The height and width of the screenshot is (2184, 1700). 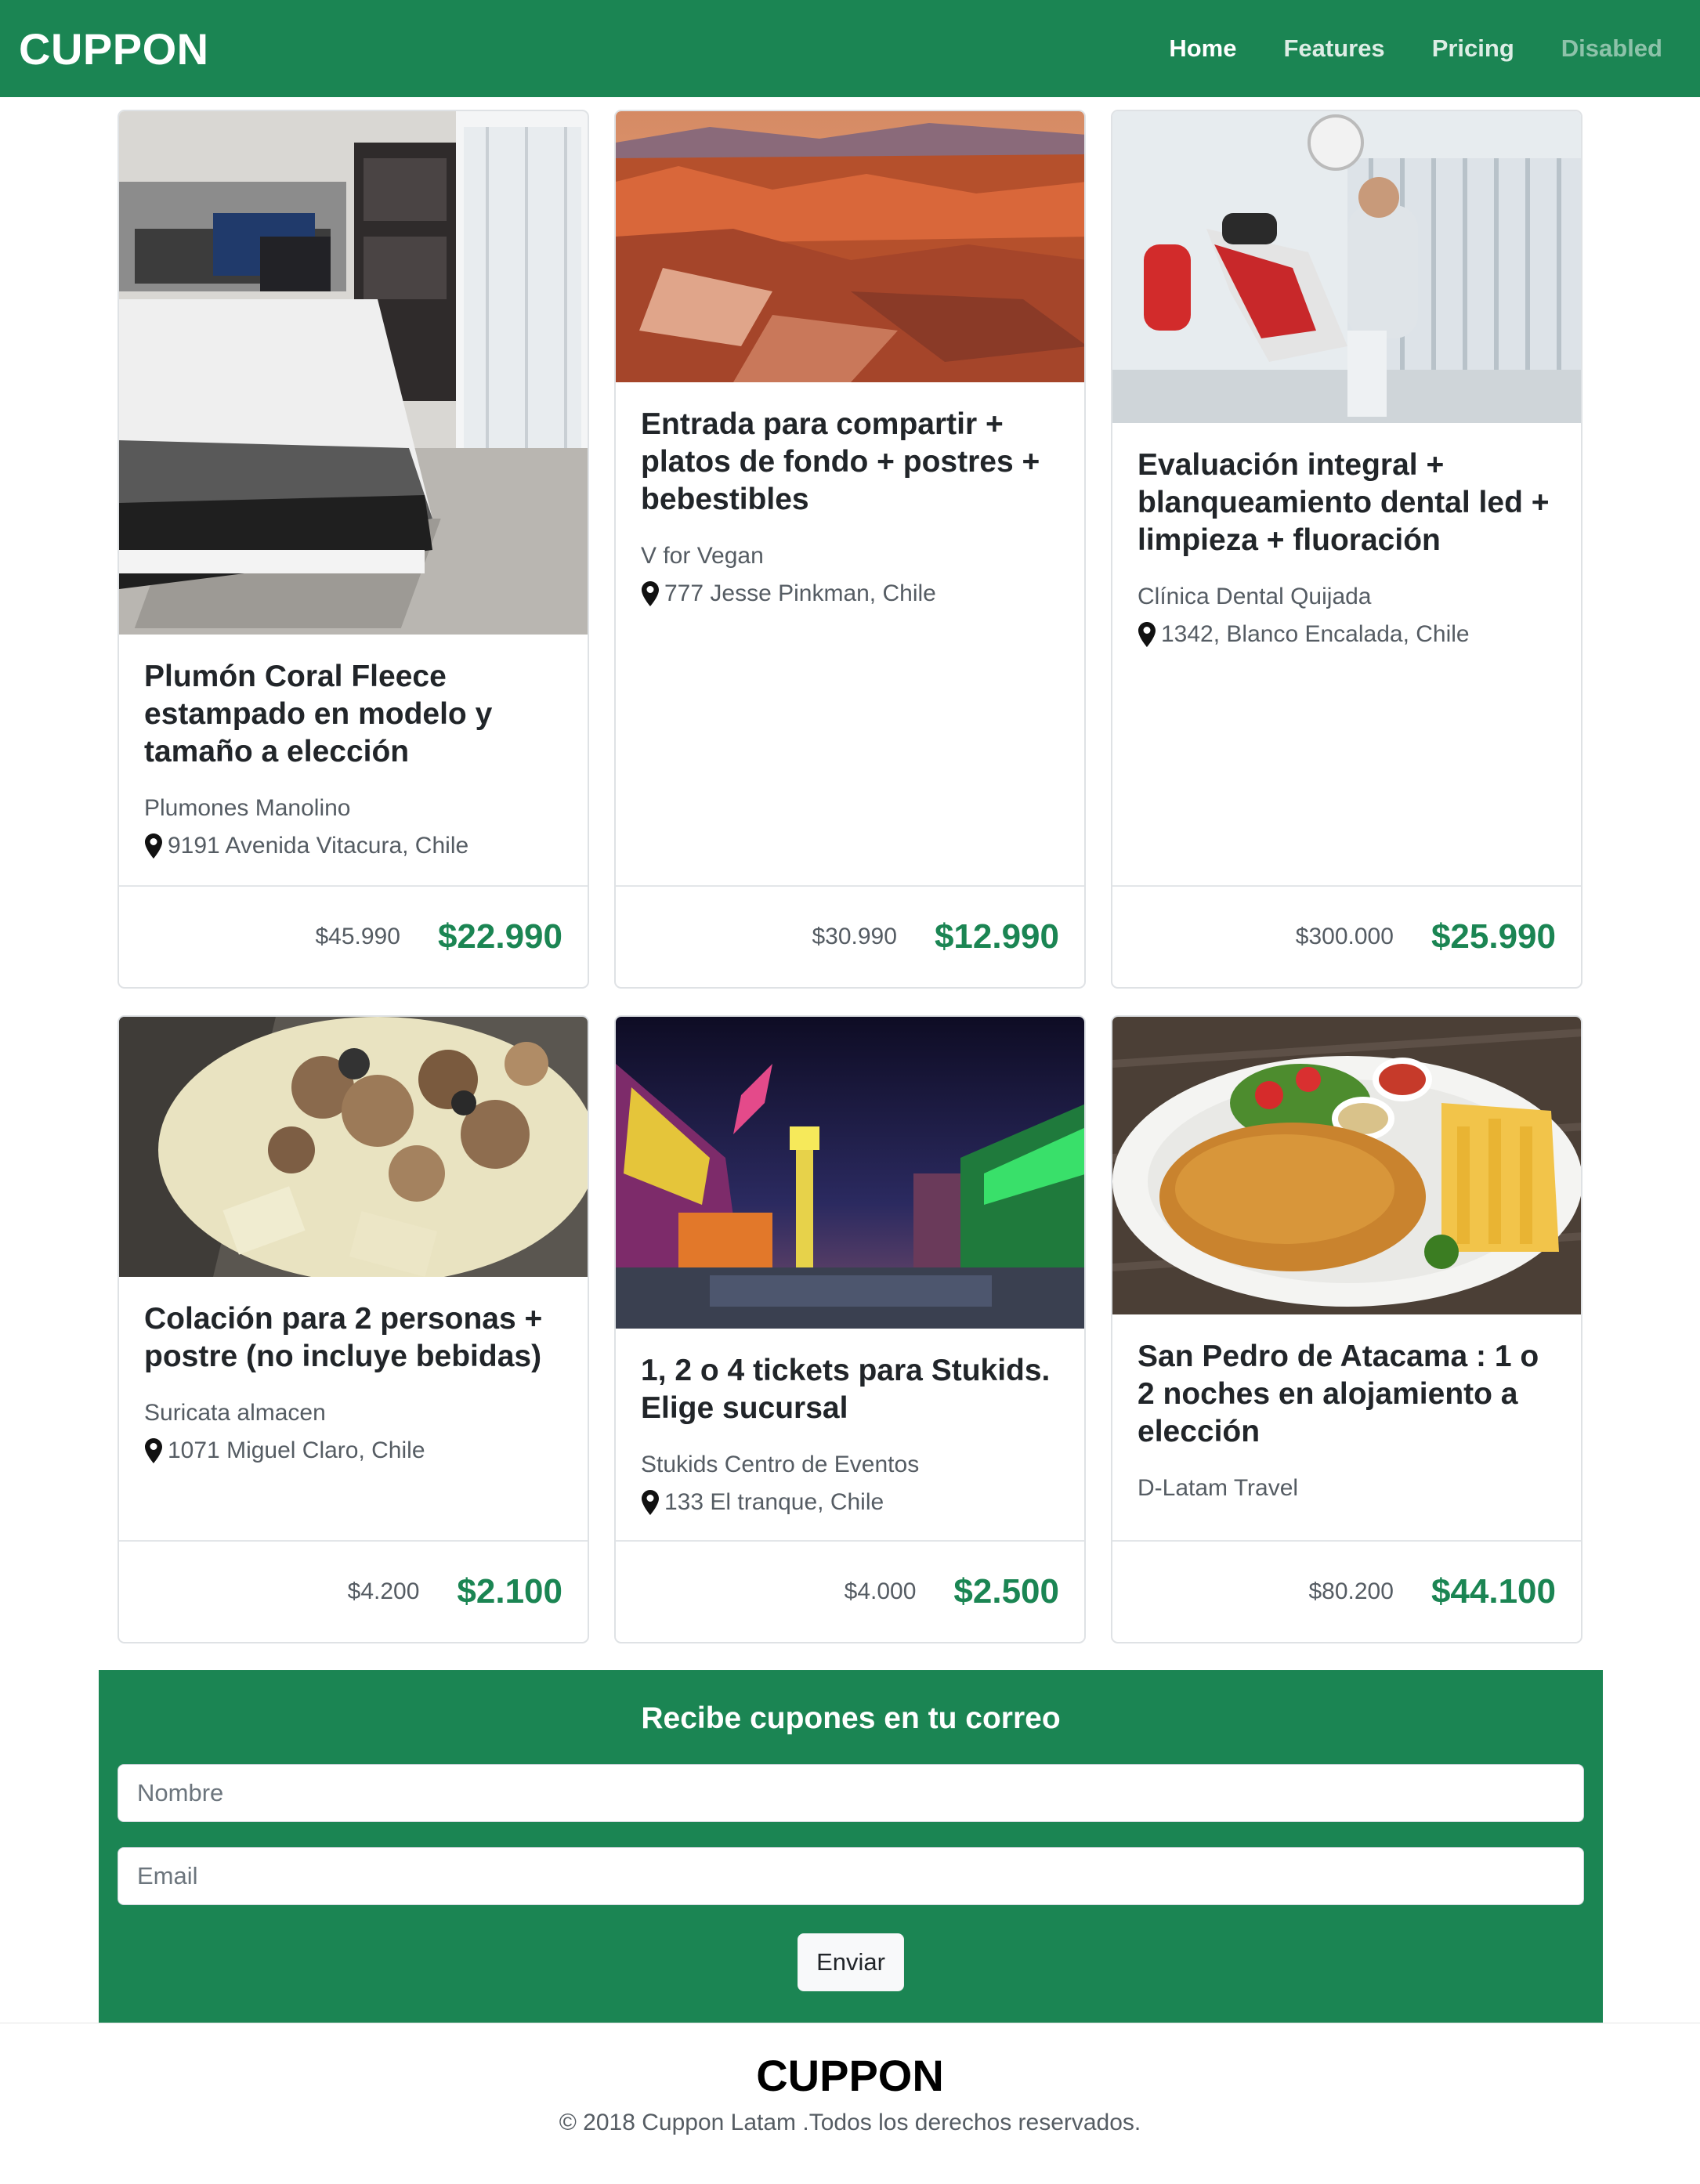 I want to click on desert-canyon-image, so click(x=850, y=246).